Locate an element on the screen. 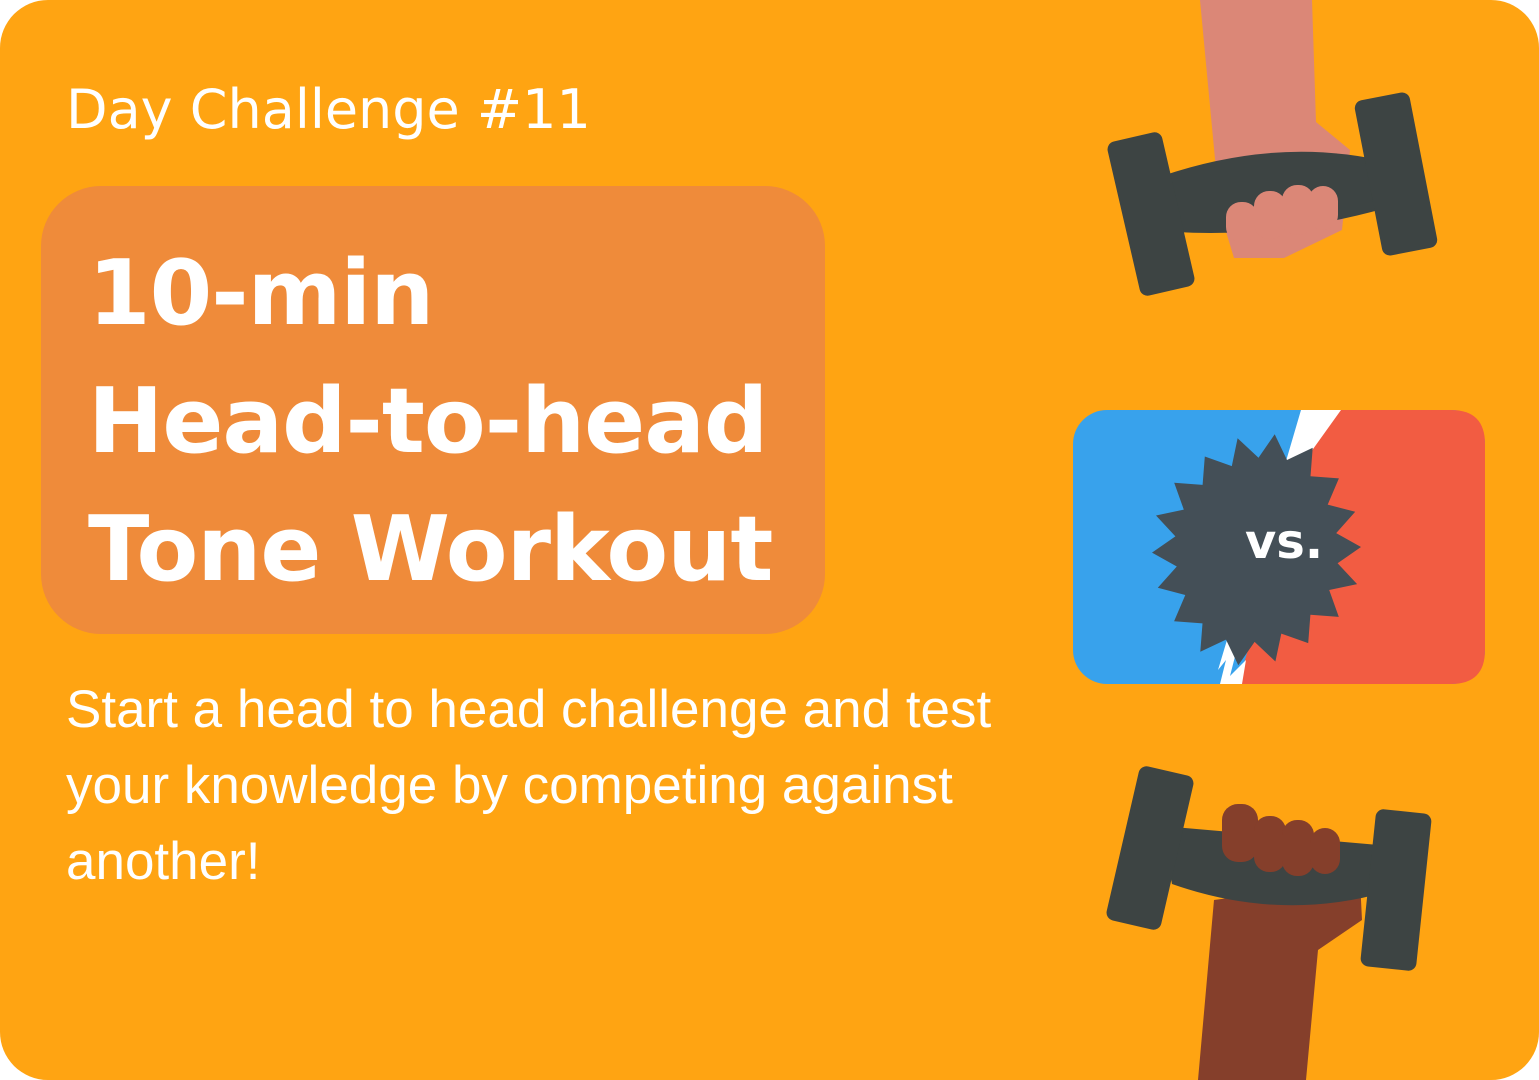 This screenshot has width=1539, height=1080. versus-icon: vs. is located at coordinates (1279, 547).